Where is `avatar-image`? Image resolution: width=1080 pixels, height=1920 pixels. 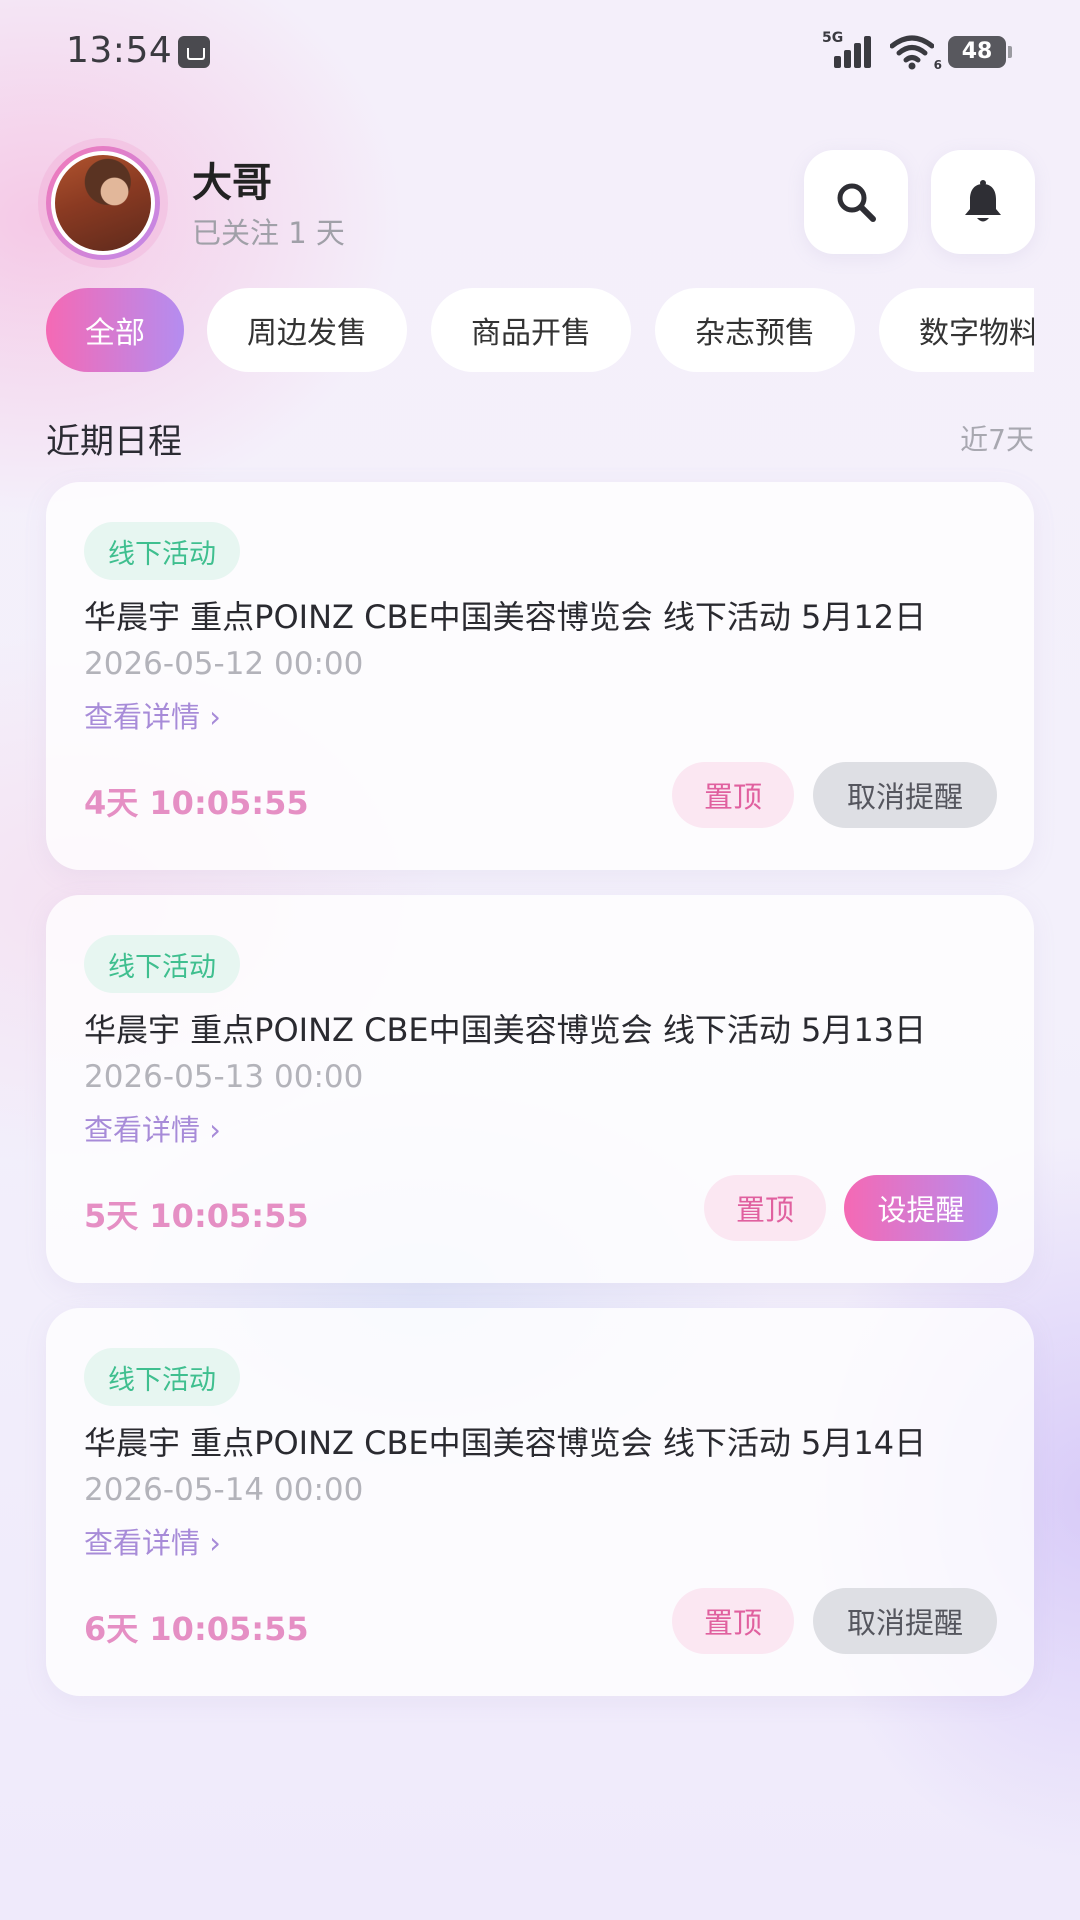
avatar-image is located at coordinates (103, 203).